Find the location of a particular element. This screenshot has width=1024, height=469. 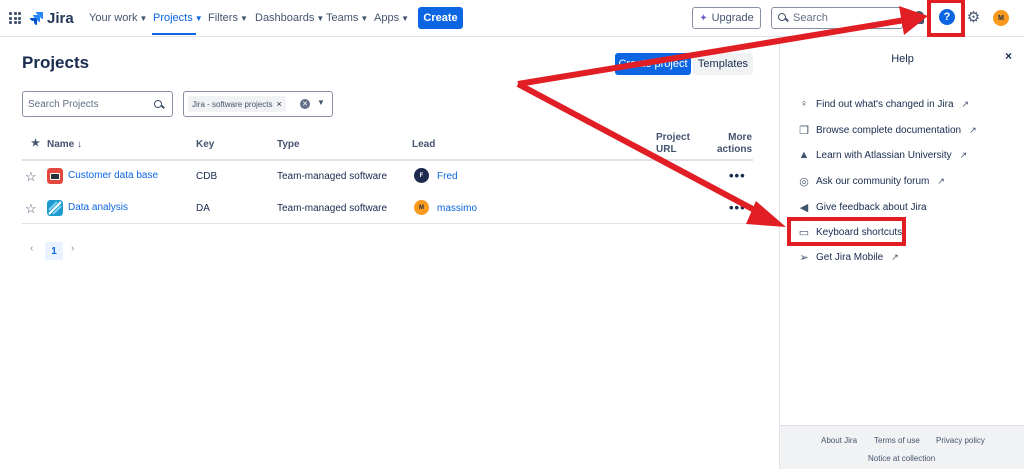

terms-of-use-link: Terms of use is located at coordinates (897, 440).